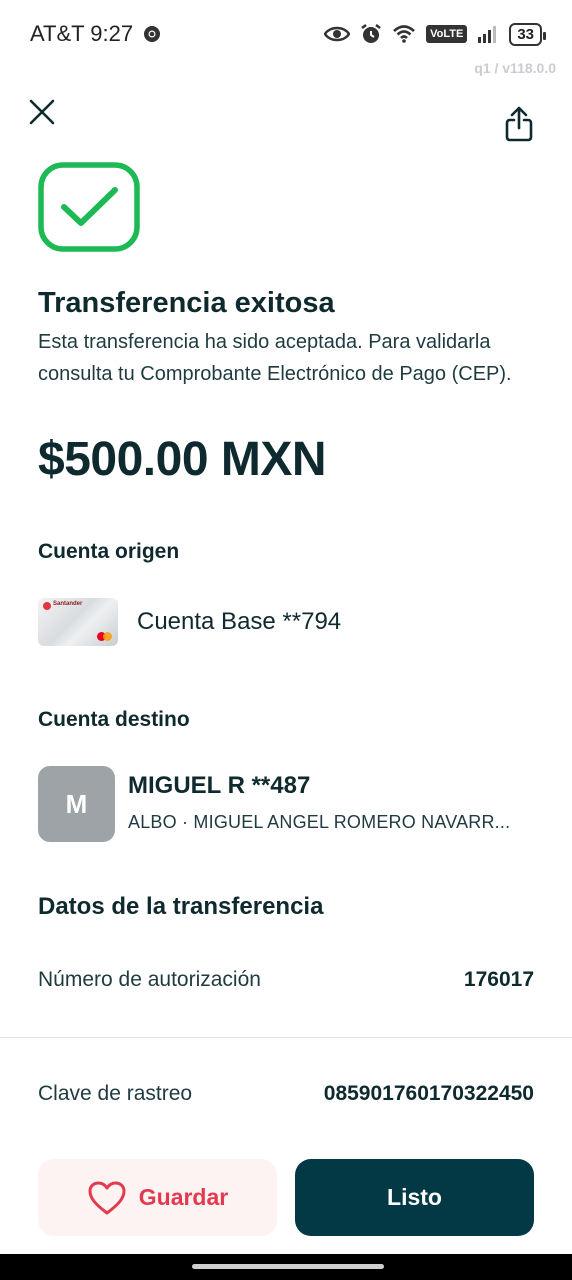 This screenshot has width=572, height=1280. I want to click on authorization-label: Número de autorización, so click(149, 979).